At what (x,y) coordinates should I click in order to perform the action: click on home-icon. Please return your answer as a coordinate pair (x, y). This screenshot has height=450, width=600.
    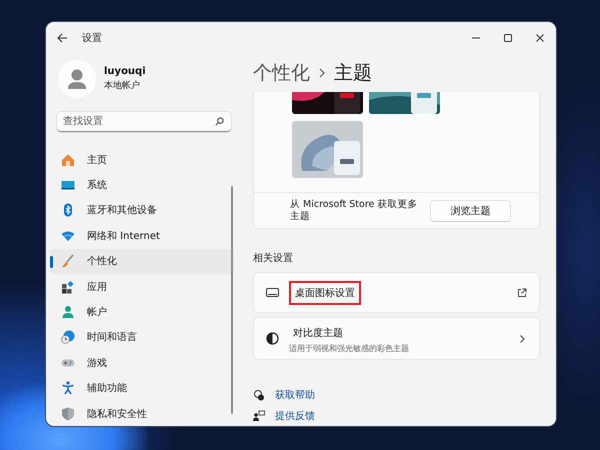
    Looking at the image, I should click on (68, 159).